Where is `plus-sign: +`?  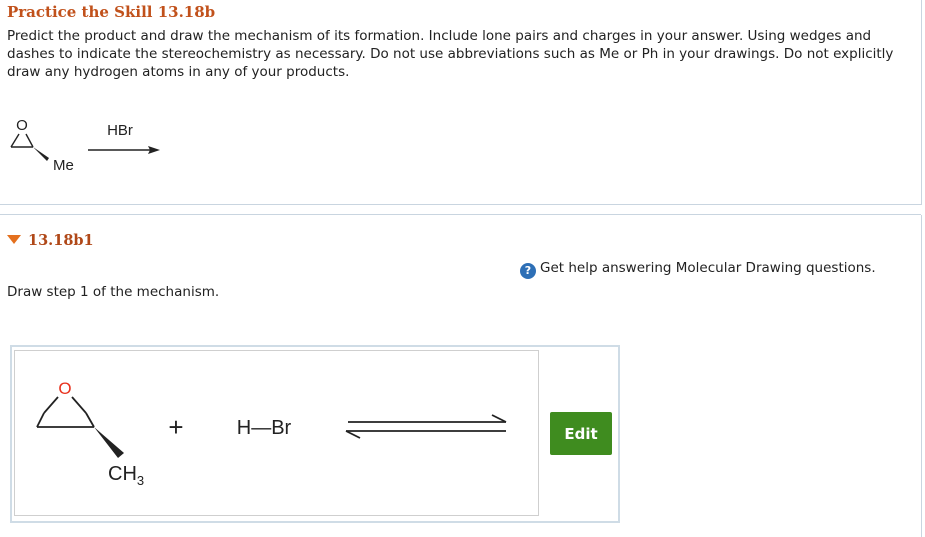
plus-sign: + is located at coordinates (175, 427).